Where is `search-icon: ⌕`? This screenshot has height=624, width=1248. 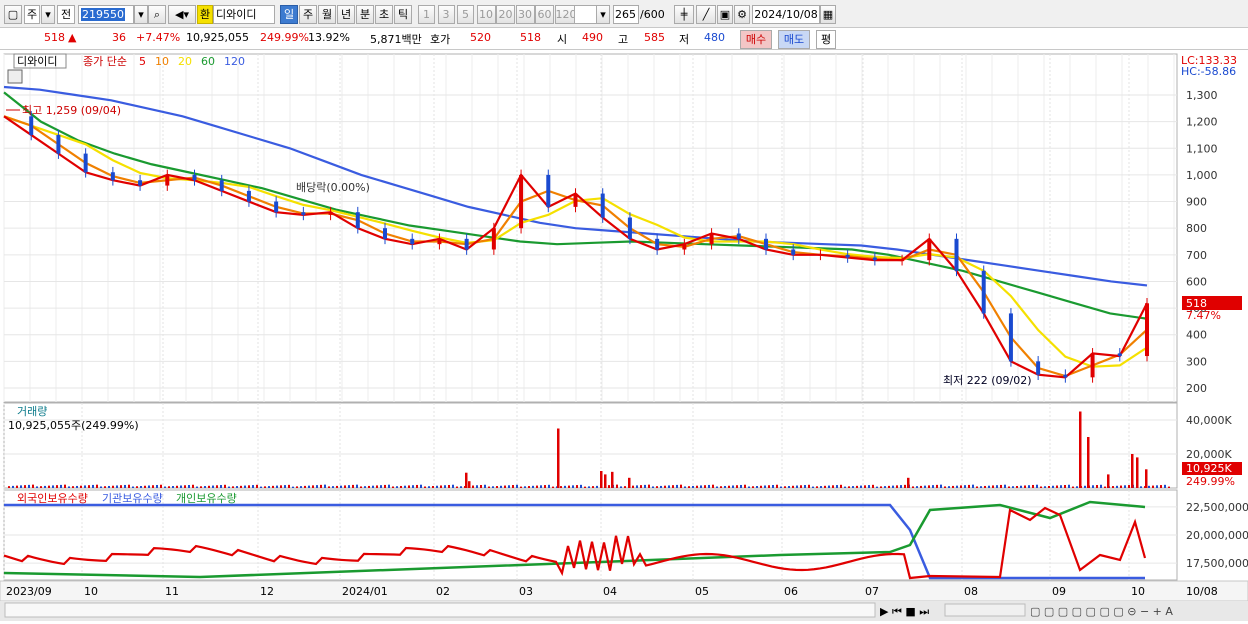 search-icon: ⌕ is located at coordinates (157, 14).